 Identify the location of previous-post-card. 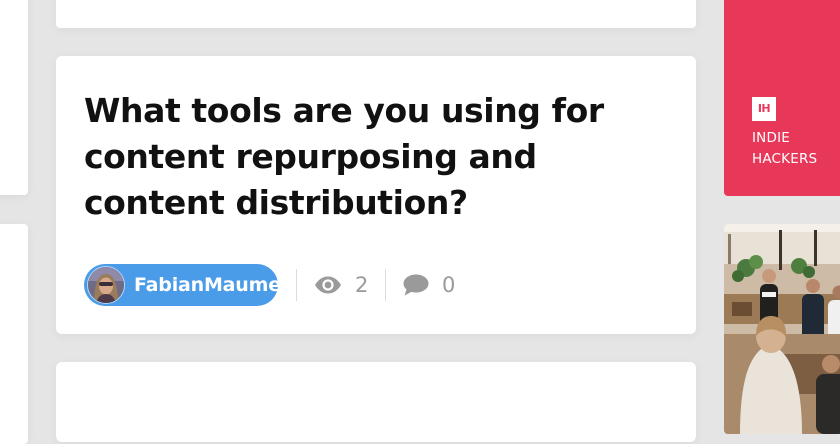
(376, 14).